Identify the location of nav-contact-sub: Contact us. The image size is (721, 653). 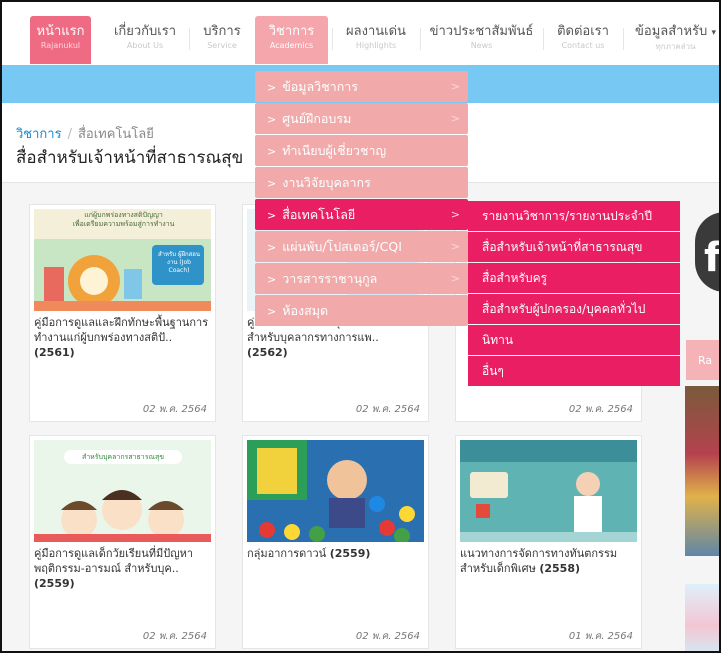
(583, 45).